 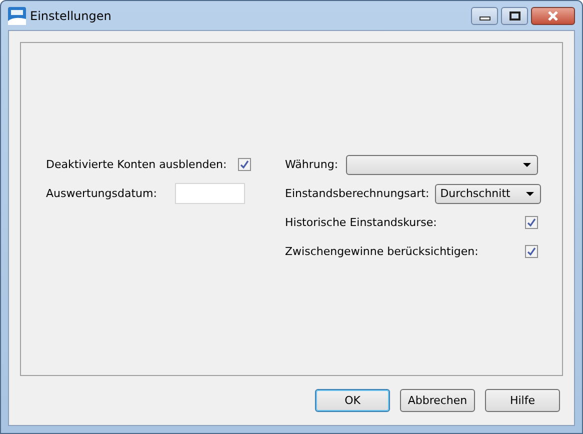 What do you see at coordinates (361, 222) in the screenshot?
I see `field-label: Historische Einstandskurse:` at bounding box center [361, 222].